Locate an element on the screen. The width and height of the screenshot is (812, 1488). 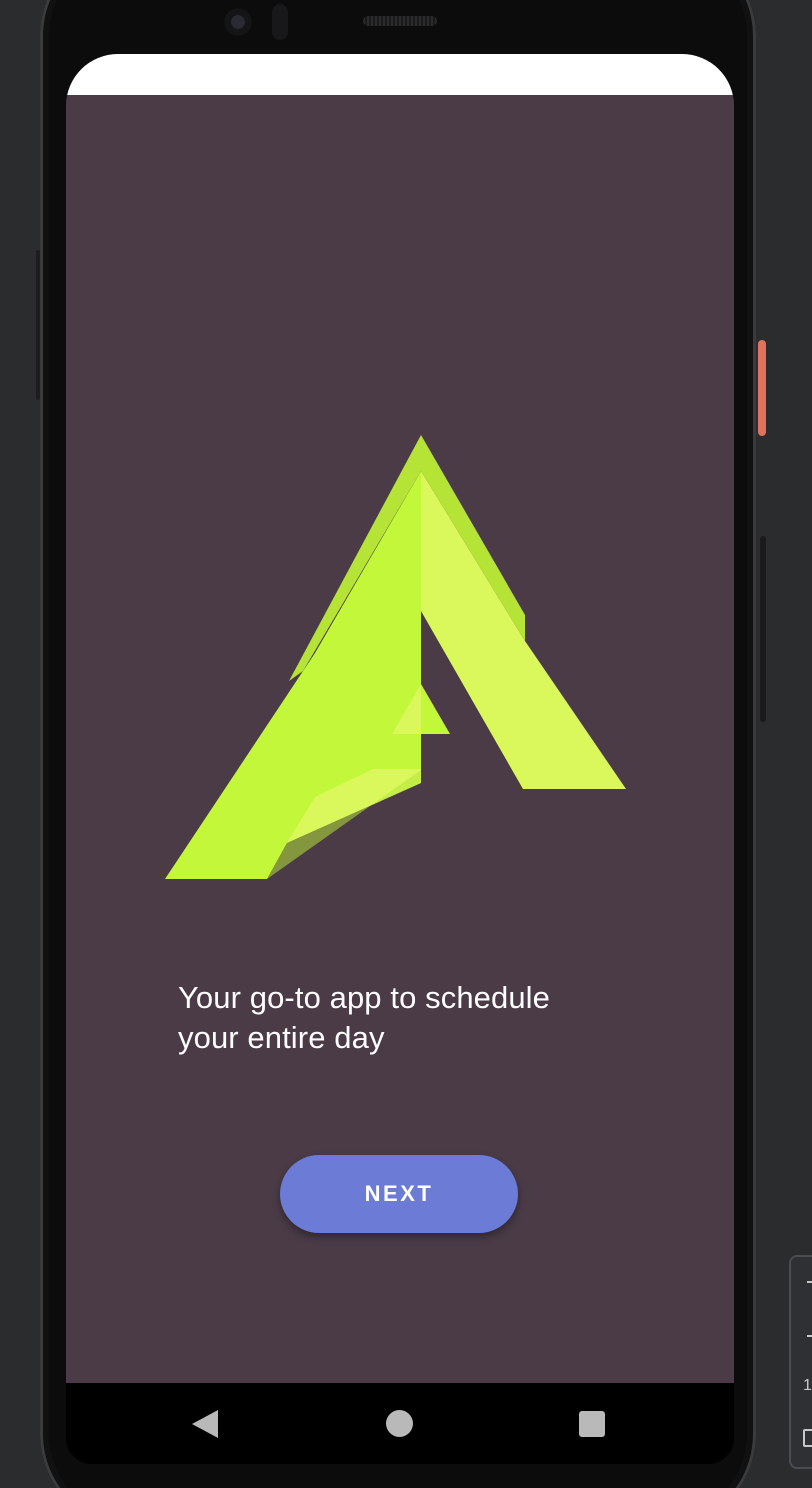
emulator-side-toolbar: 1 is located at coordinates (800, 1362).